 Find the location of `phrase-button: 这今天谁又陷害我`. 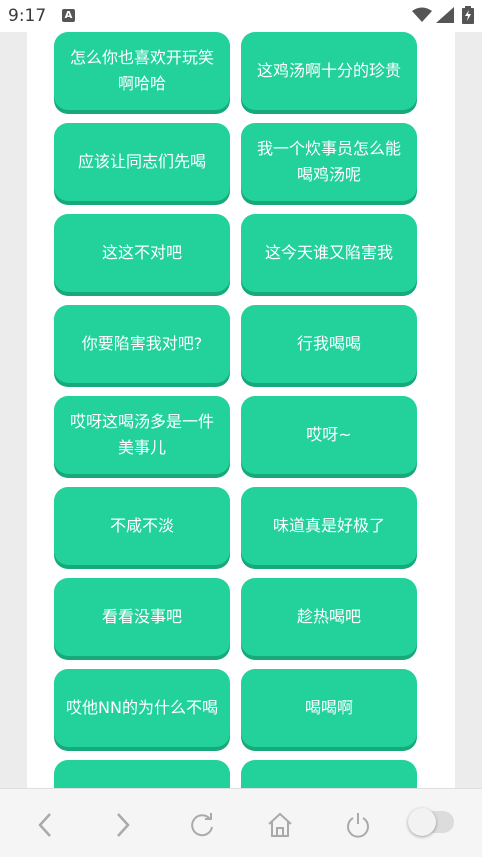

phrase-button: 这今天谁又陷害我 is located at coordinates (329, 253).